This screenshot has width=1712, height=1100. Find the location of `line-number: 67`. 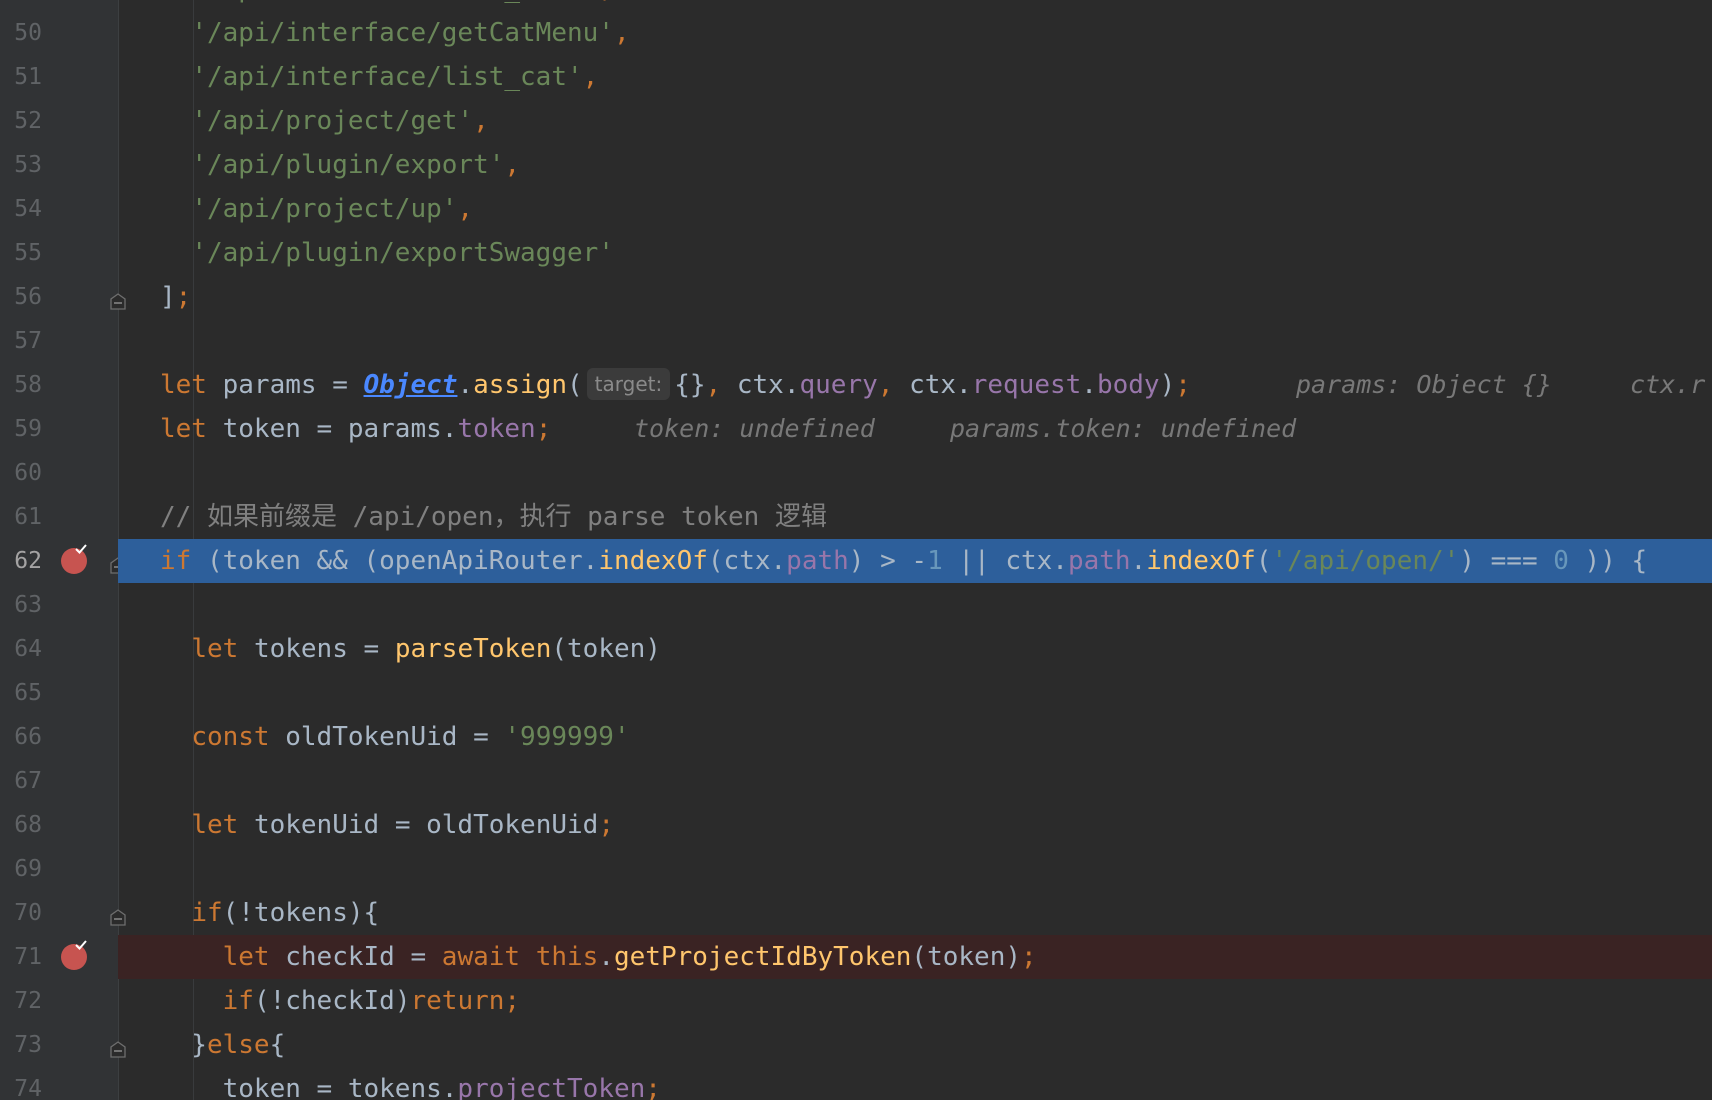

line-number: 67 is located at coordinates (28, 781).